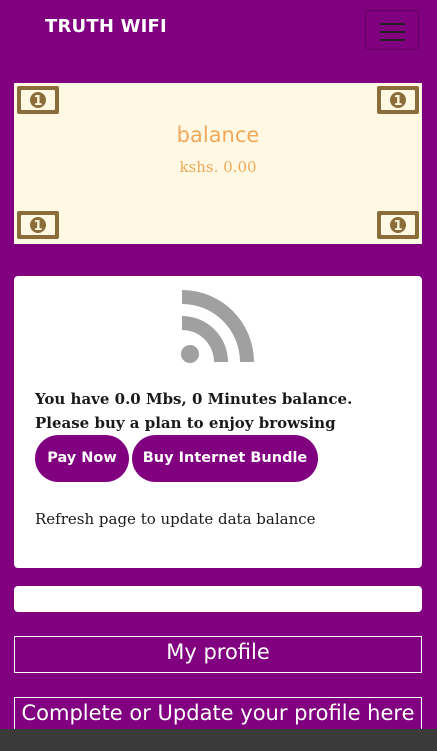  What do you see at coordinates (218, 599) in the screenshot?
I see `empty-card` at bounding box center [218, 599].